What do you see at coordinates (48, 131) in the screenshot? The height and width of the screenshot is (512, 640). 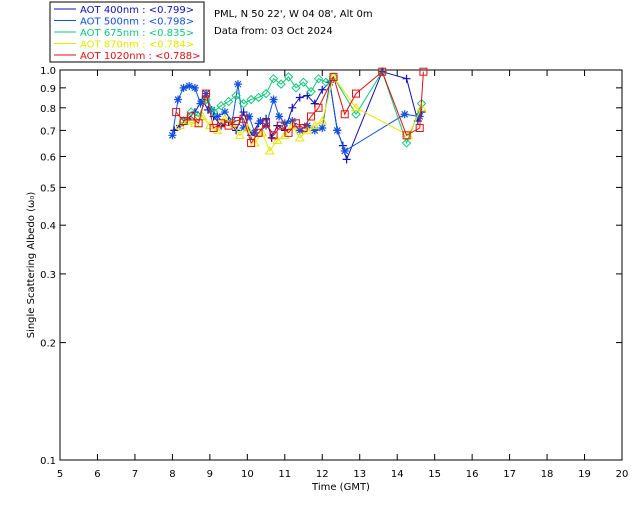 I see `y-tick-label: 0.7` at bounding box center [48, 131].